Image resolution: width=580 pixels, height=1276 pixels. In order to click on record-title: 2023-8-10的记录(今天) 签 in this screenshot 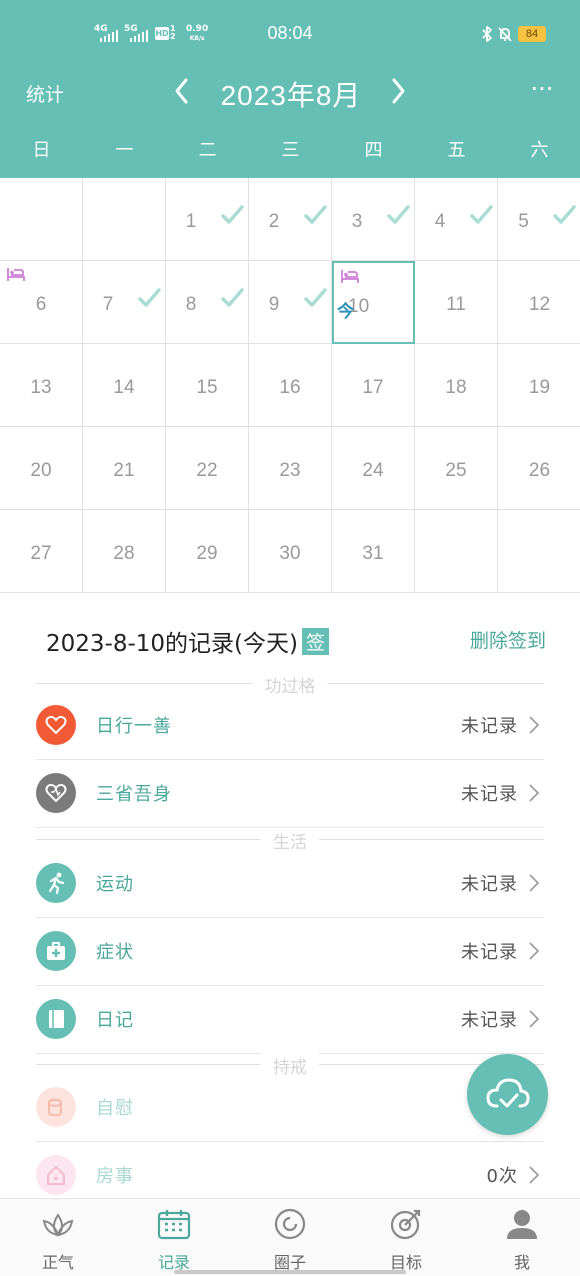, I will do `click(187, 641)`.